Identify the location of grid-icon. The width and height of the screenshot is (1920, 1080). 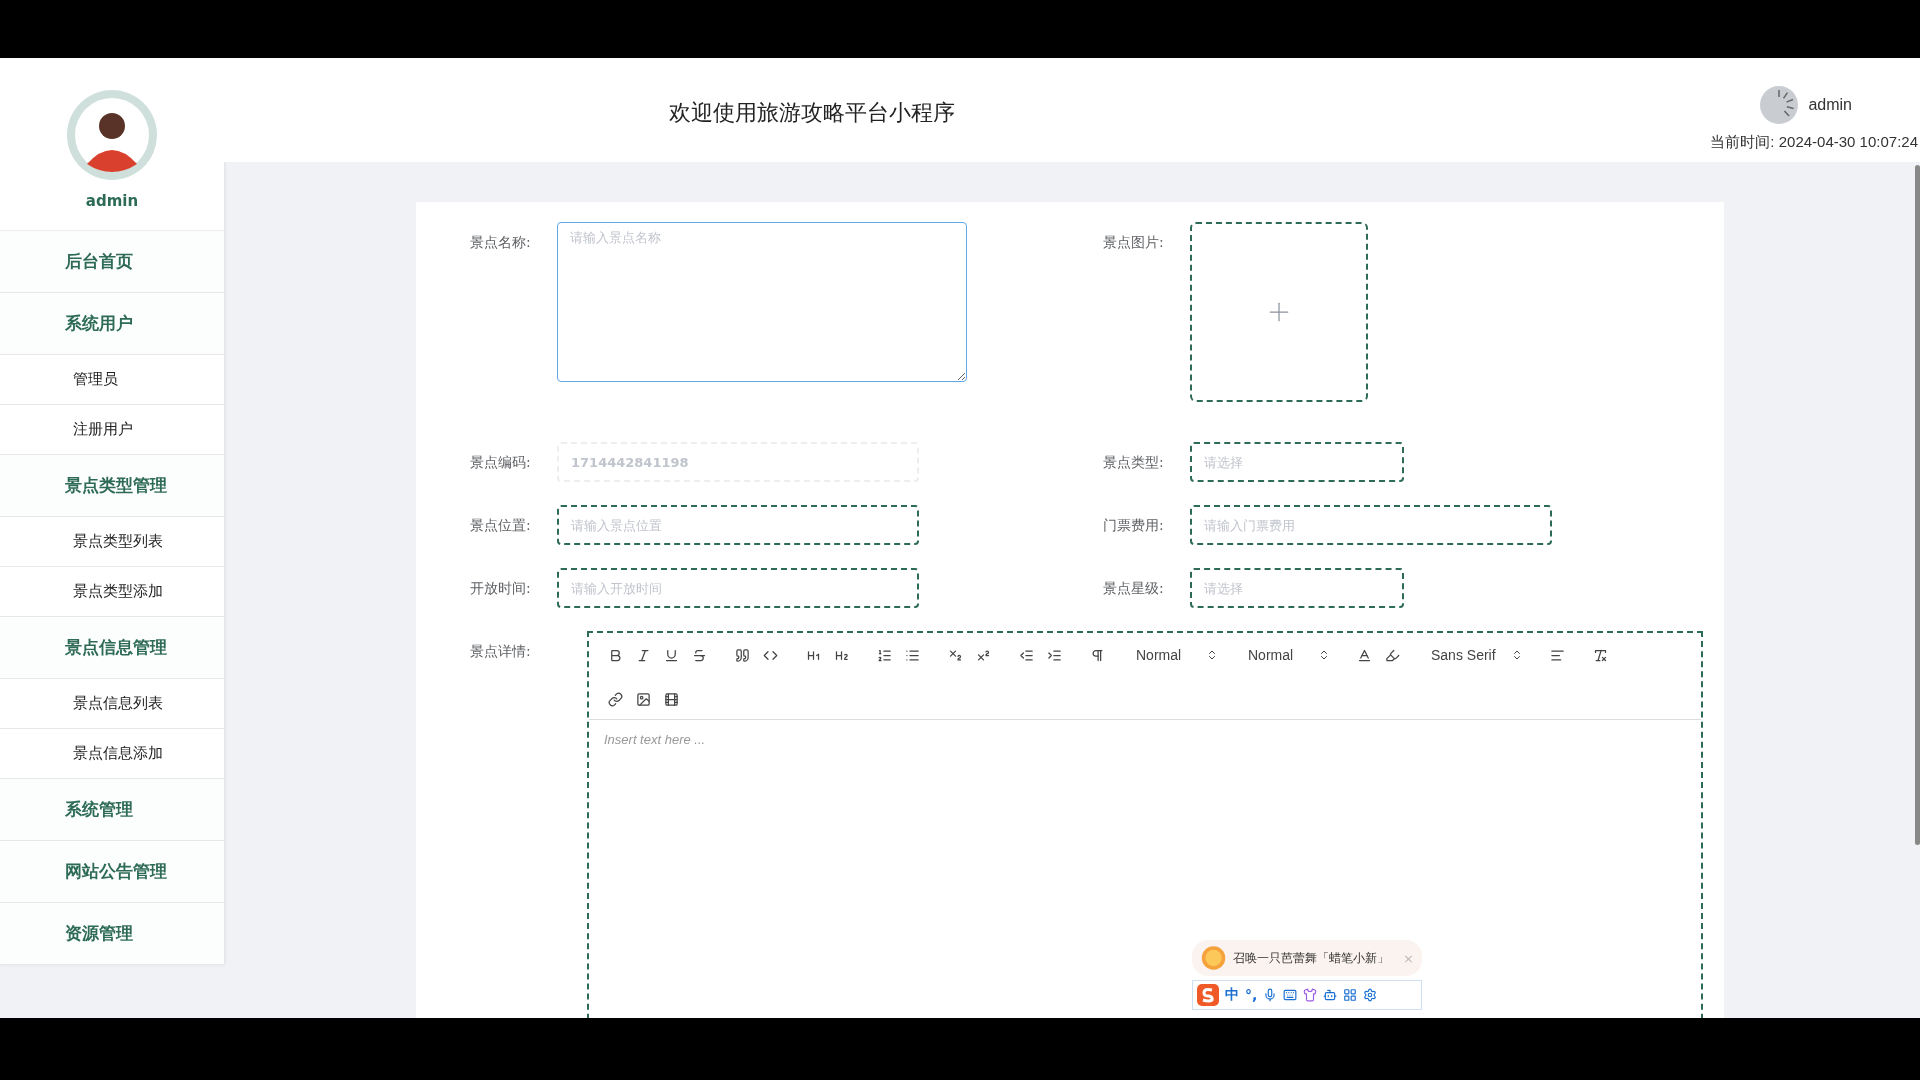
(1350, 995).